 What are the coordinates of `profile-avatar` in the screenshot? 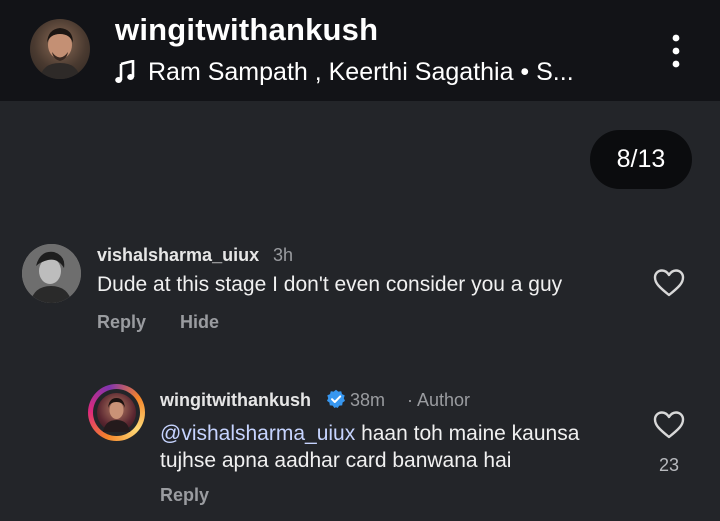 It's located at (60, 49).